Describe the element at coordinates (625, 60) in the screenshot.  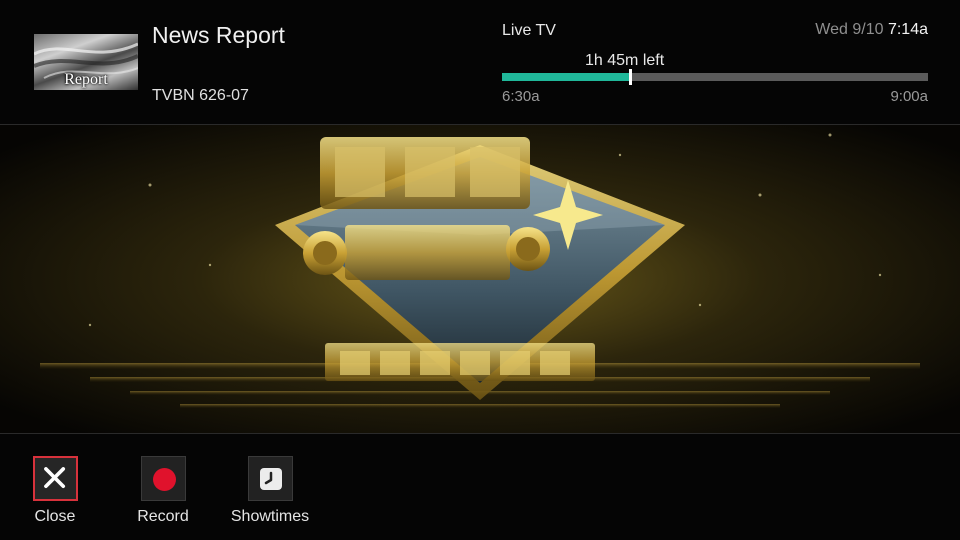
I see `time-remaining: 1h 45m left` at that location.